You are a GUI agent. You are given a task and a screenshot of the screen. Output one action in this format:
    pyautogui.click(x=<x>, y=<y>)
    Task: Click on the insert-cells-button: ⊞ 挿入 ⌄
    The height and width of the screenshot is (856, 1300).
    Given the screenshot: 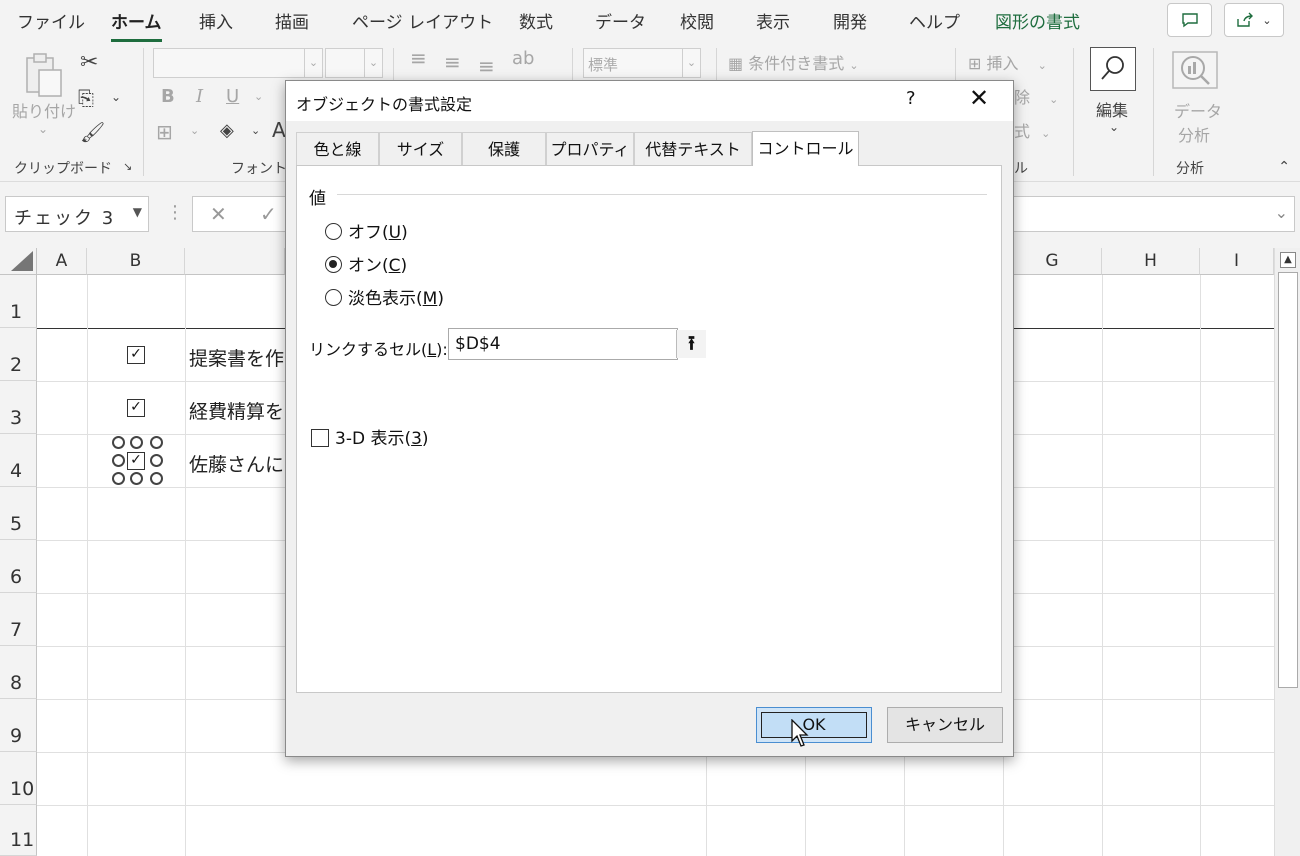 What is the action you would take?
    pyautogui.click(x=1007, y=62)
    